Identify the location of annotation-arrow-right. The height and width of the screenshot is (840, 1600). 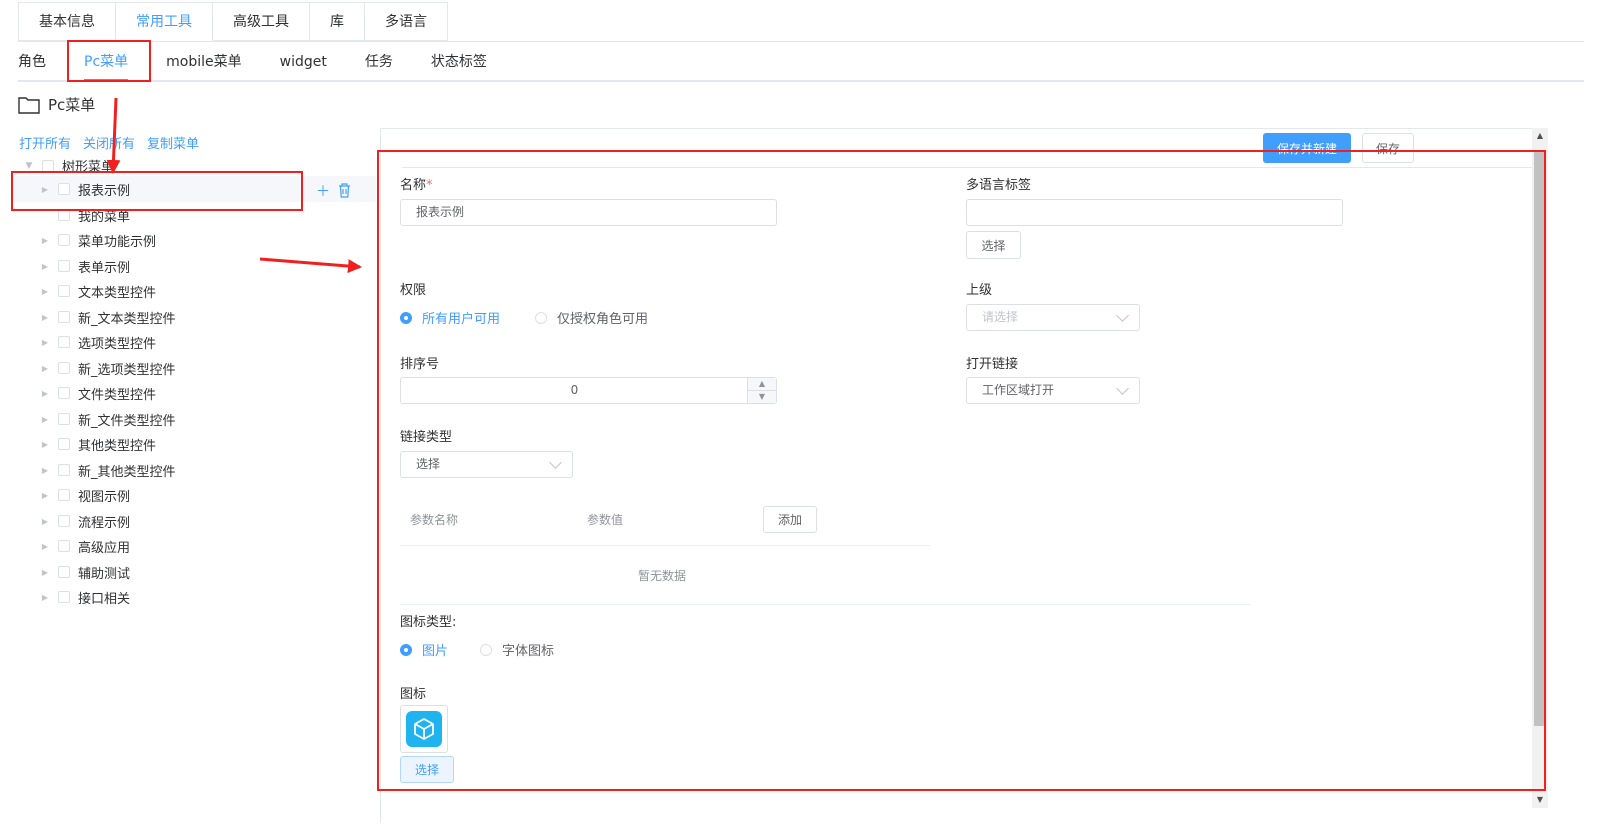
(310, 265).